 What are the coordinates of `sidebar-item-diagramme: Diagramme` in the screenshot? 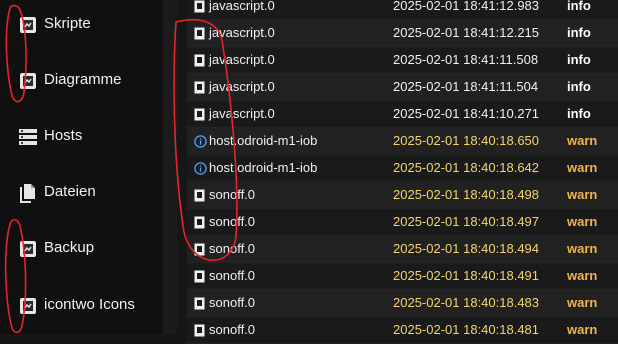 It's located at (81, 80).